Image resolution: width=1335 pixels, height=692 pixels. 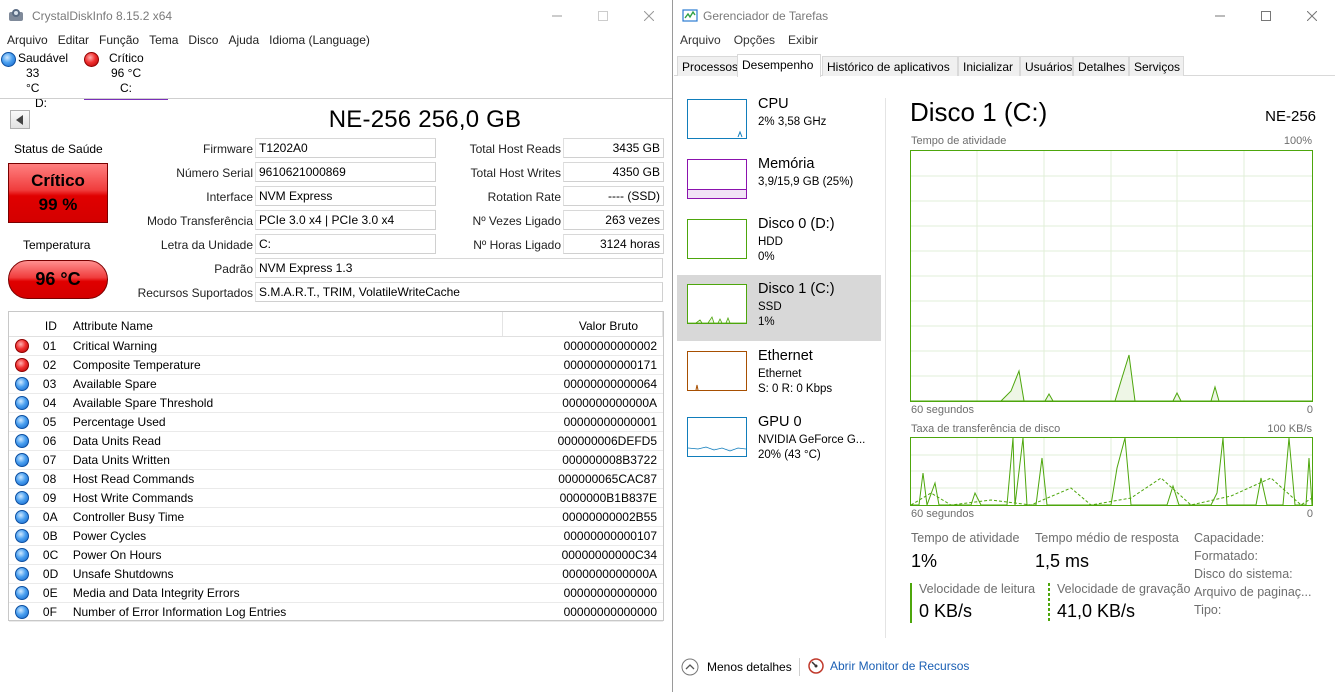 I want to click on table-row: 05 Percentage Used 00000000000001, so click(x=336, y=422).